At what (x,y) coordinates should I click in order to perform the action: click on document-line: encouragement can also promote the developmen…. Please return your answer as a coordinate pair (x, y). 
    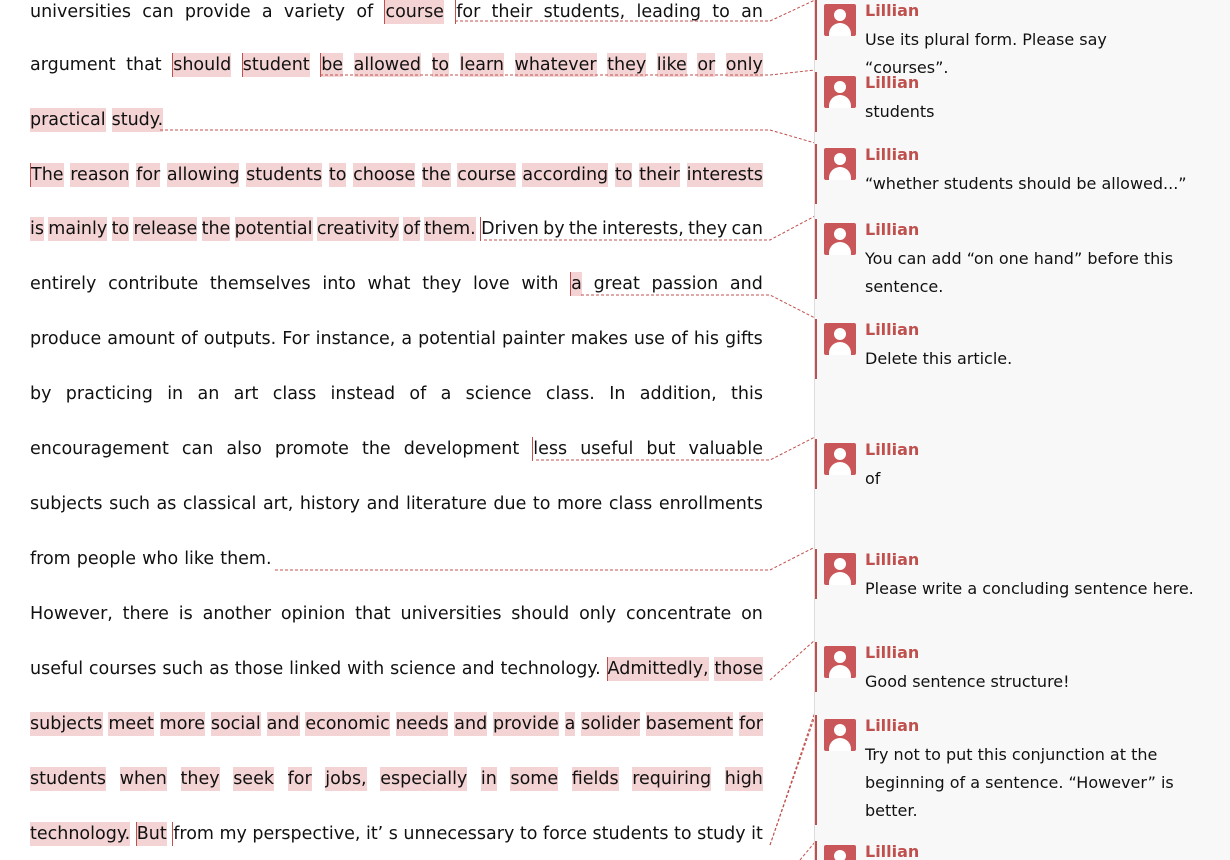
    Looking at the image, I should click on (396, 449).